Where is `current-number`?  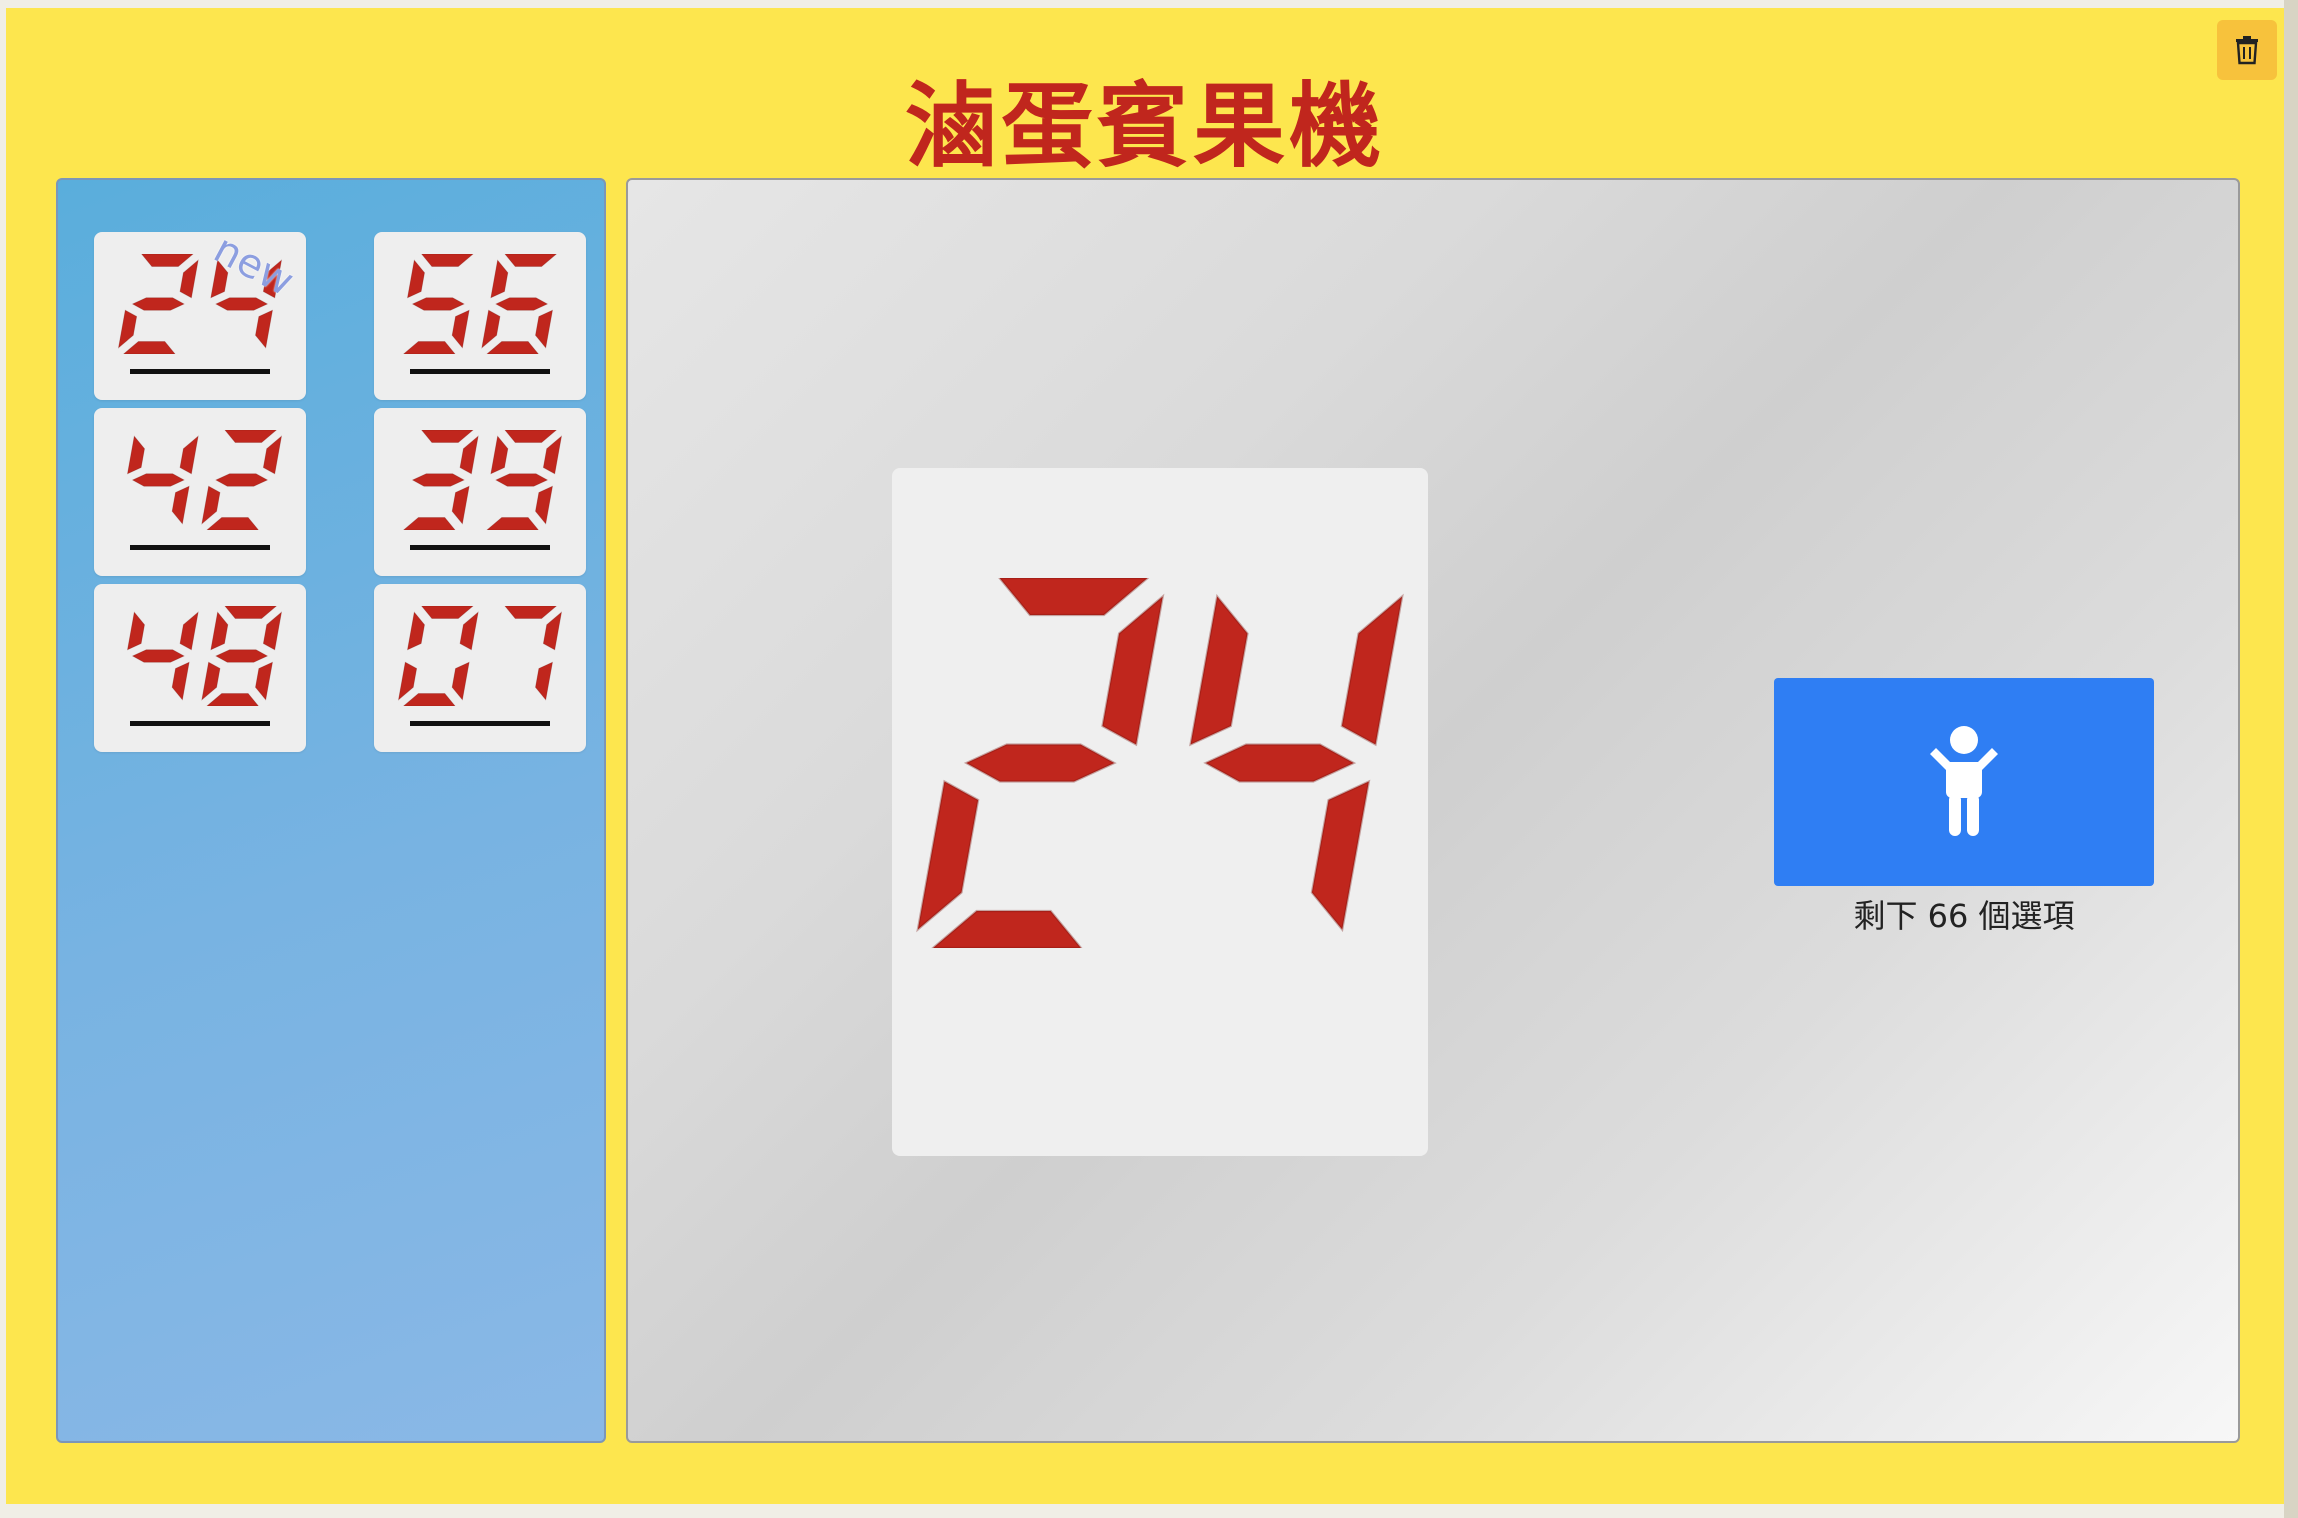
current-number is located at coordinates (1160, 763).